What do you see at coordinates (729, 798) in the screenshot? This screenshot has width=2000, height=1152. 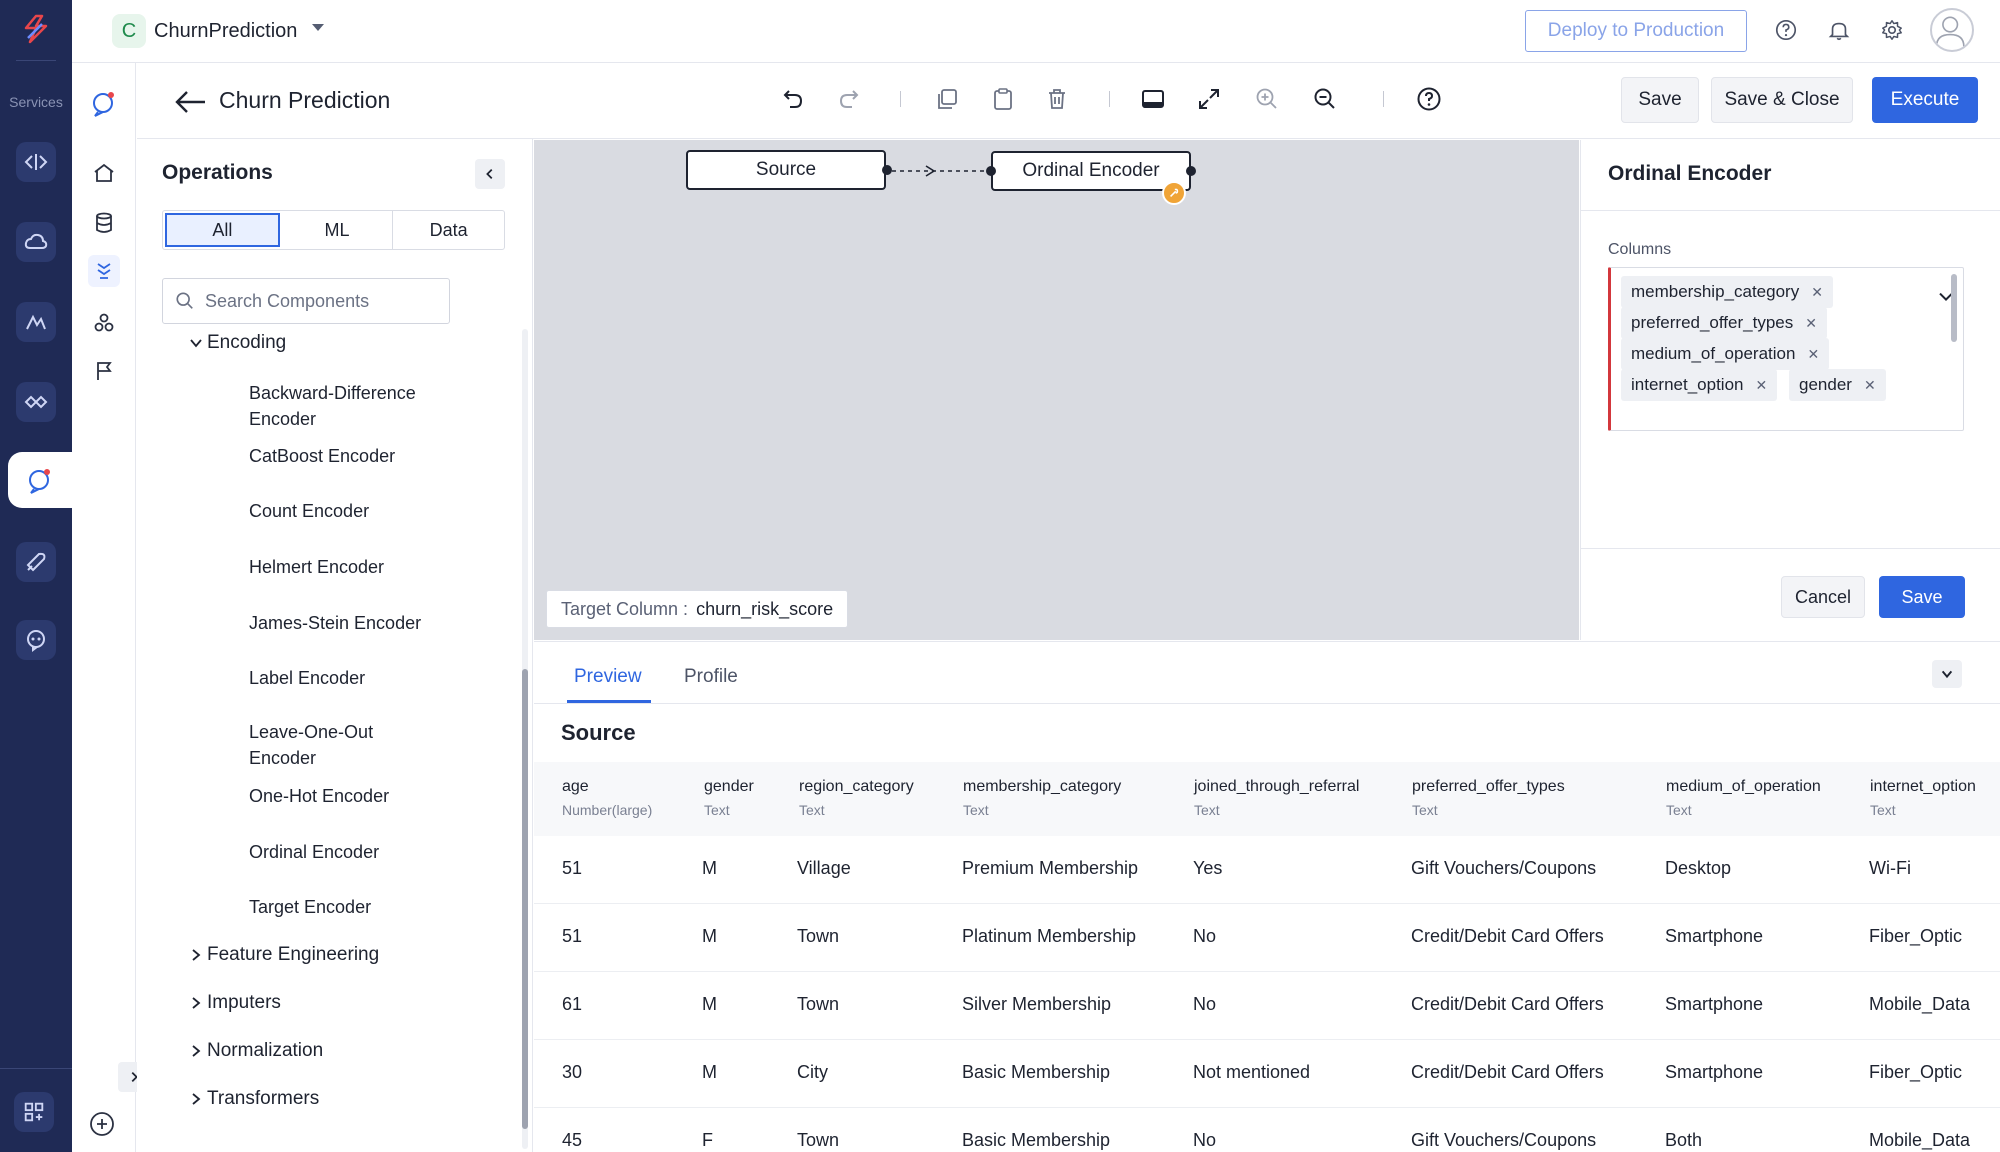 I see `column-header: gender Text` at bounding box center [729, 798].